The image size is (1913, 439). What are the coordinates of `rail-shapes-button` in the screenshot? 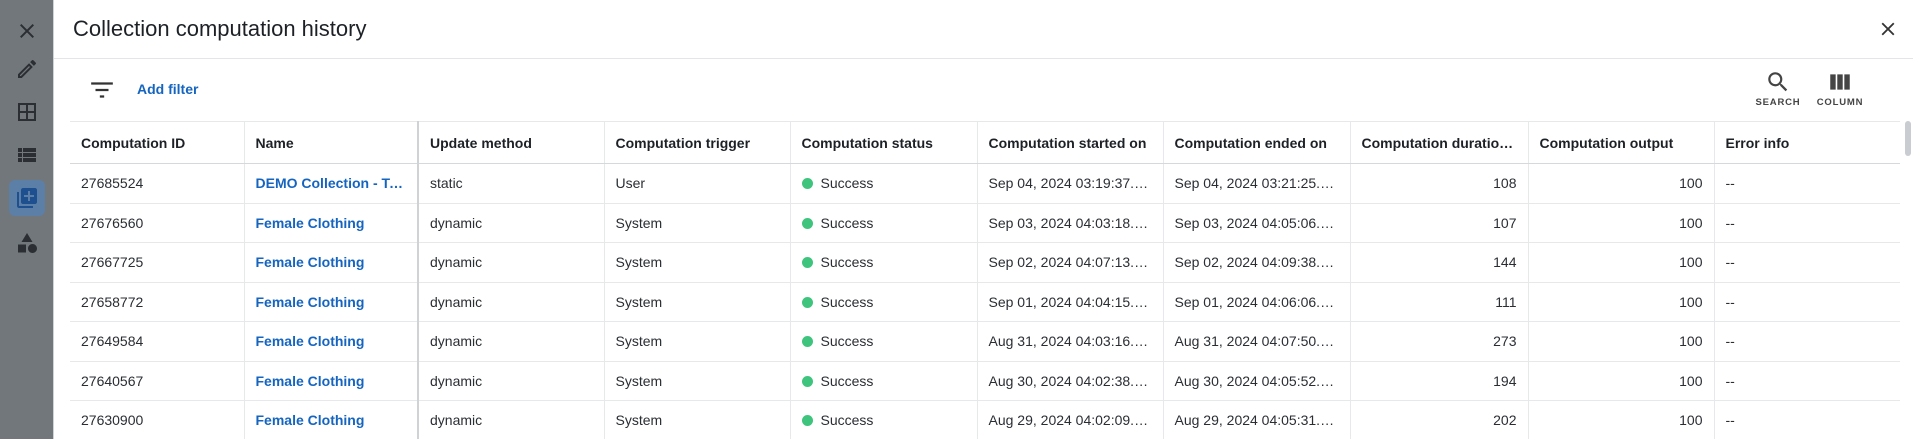 It's located at (26, 242).